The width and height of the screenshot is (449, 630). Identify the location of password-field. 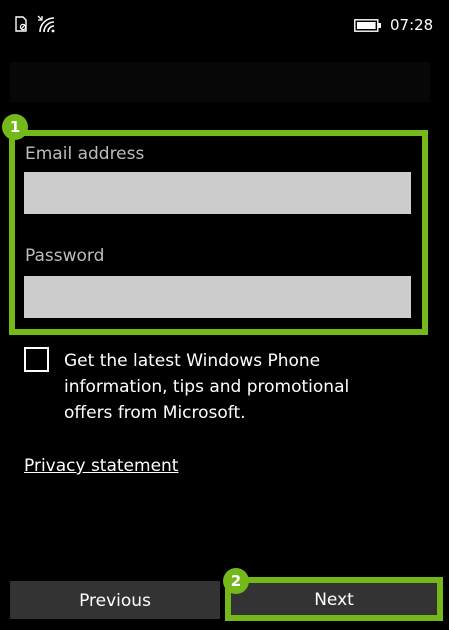
(217, 297).